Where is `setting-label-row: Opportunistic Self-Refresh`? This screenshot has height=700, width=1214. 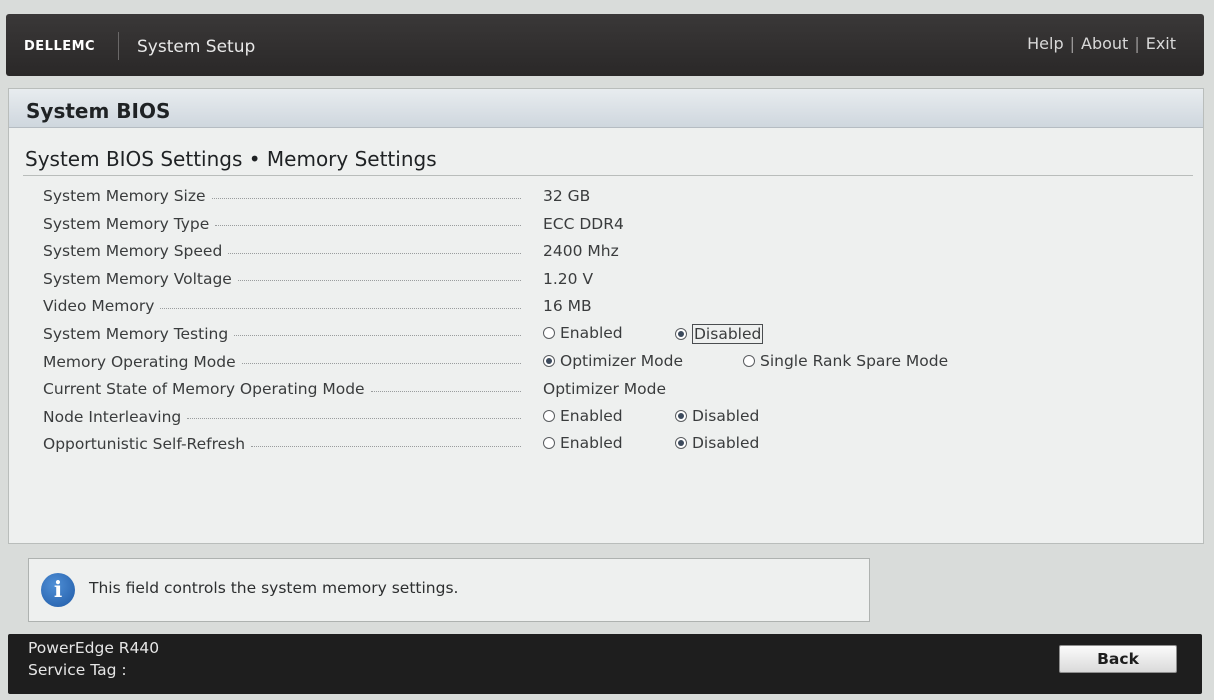
setting-label-row: Opportunistic Self-Refresh is located at coordinates (282, 444).